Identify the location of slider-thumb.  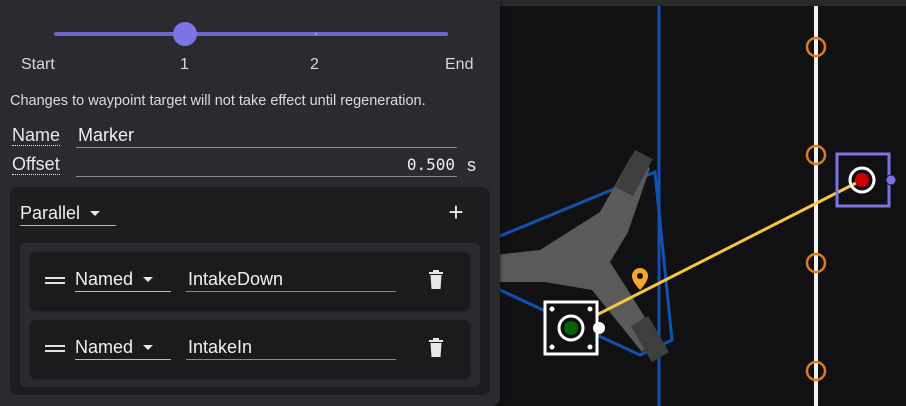
(185, 34).